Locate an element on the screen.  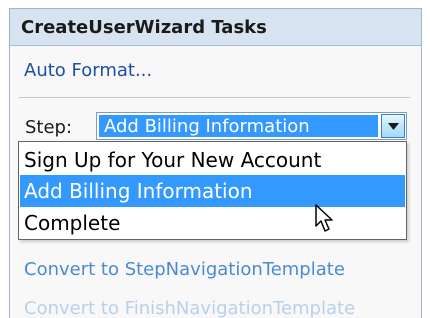
section-divider is located at coordinates (214, 97).